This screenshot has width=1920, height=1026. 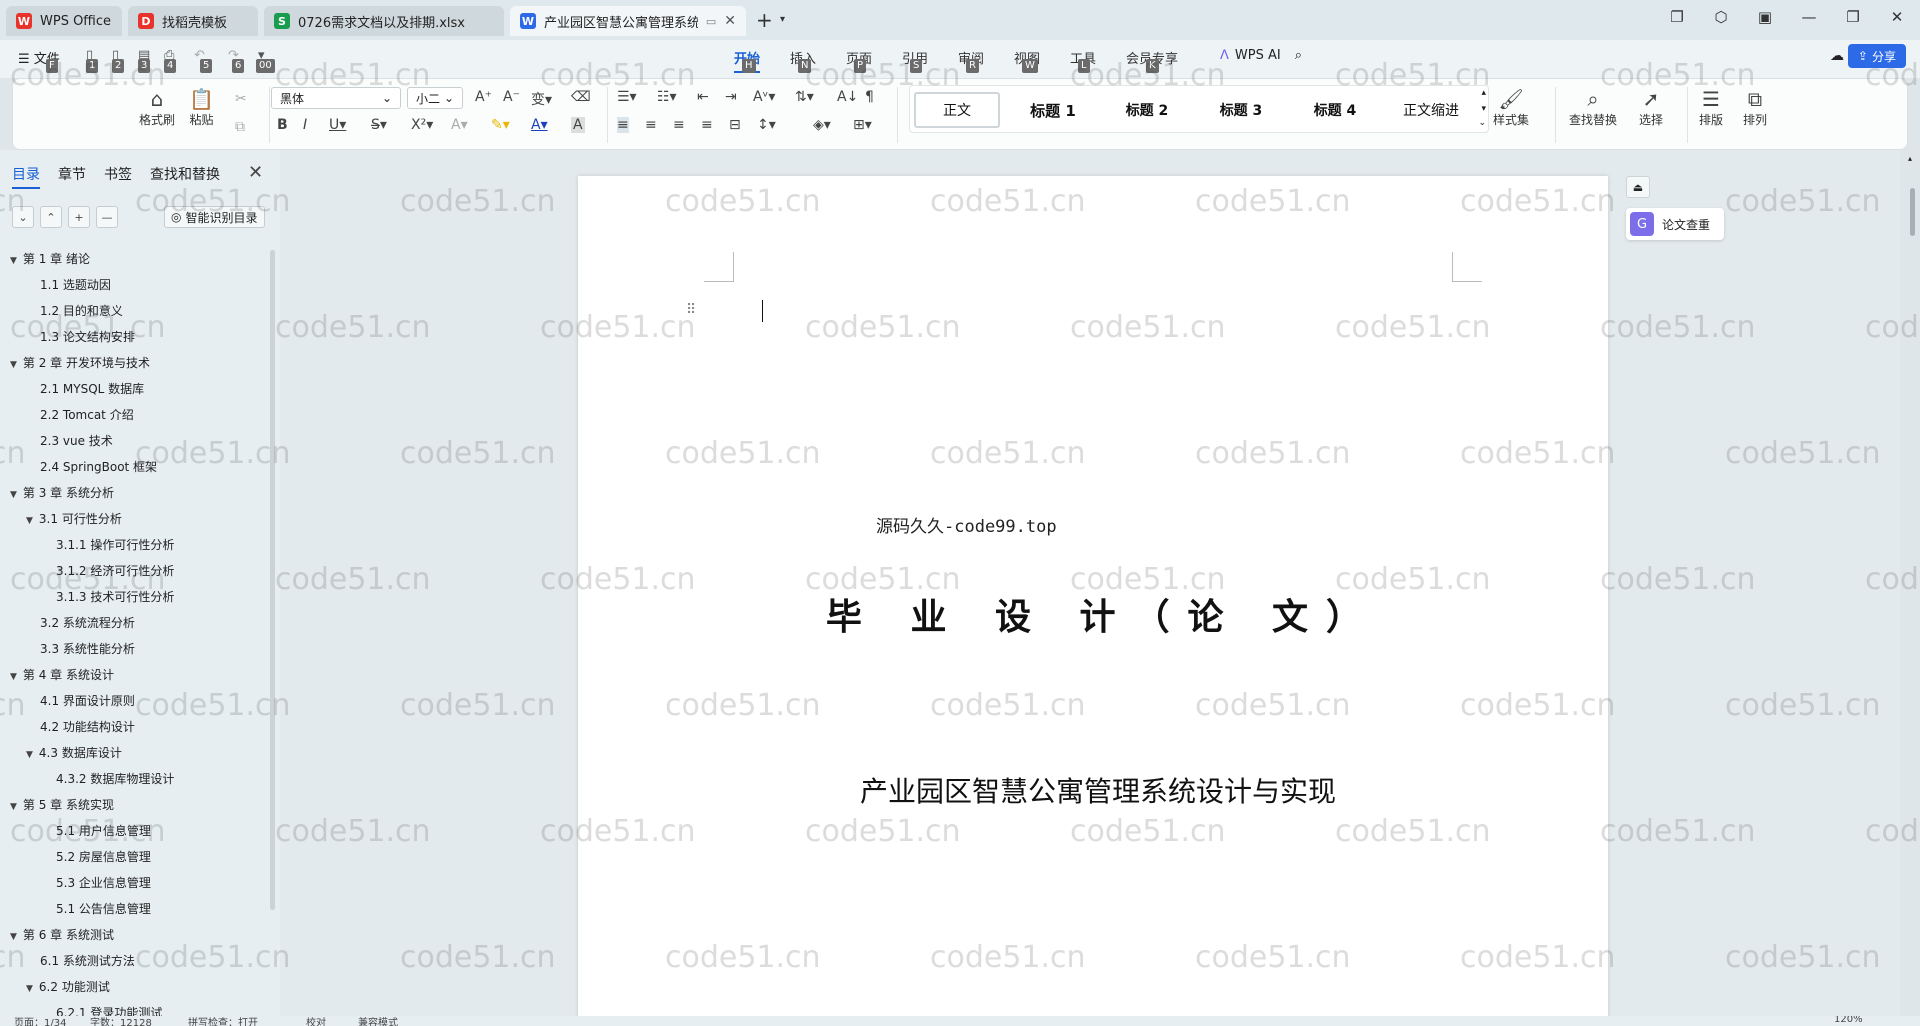 What do you see at coordinates (1876, 56) in the screenshot?
I see `share-button: ⇪ 分享` at bounding box center [1876, 56].